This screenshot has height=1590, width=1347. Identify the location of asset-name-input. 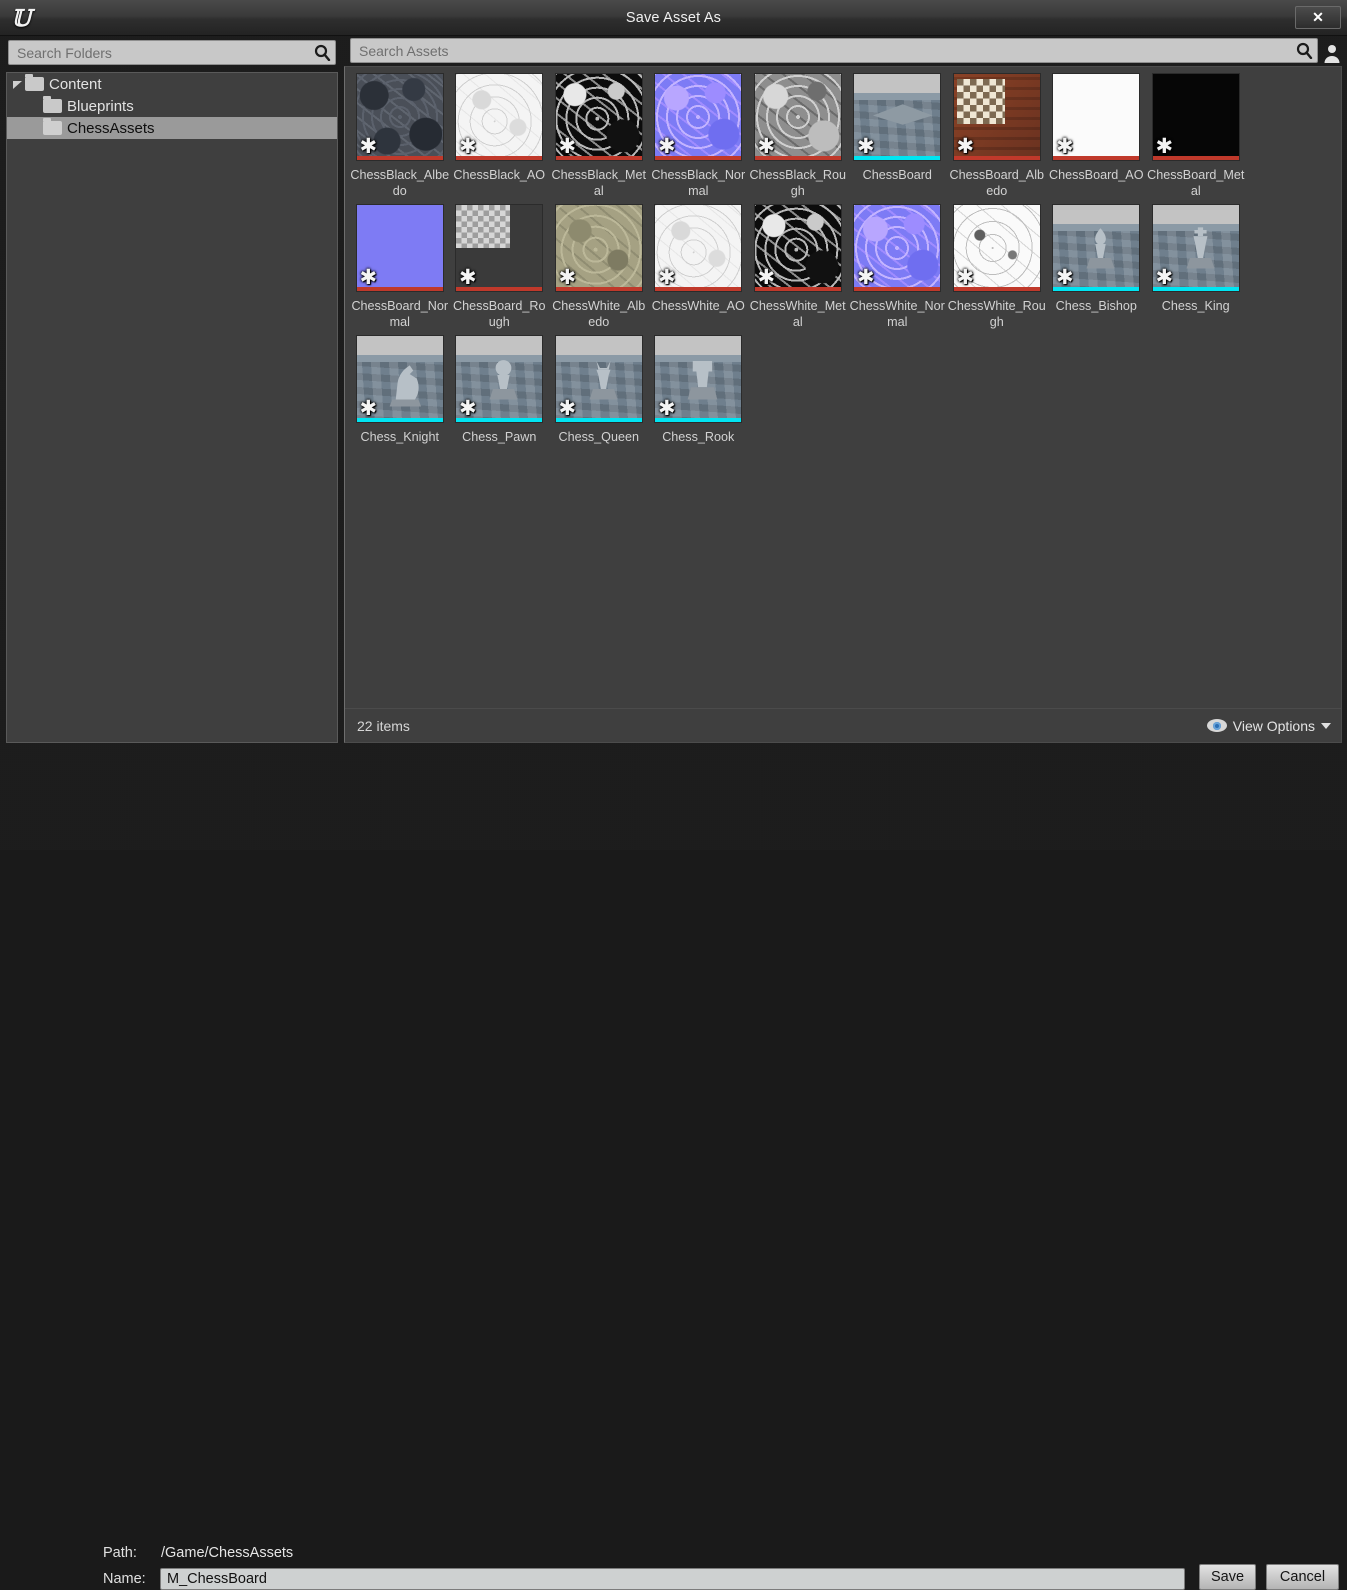
(672, 1579).